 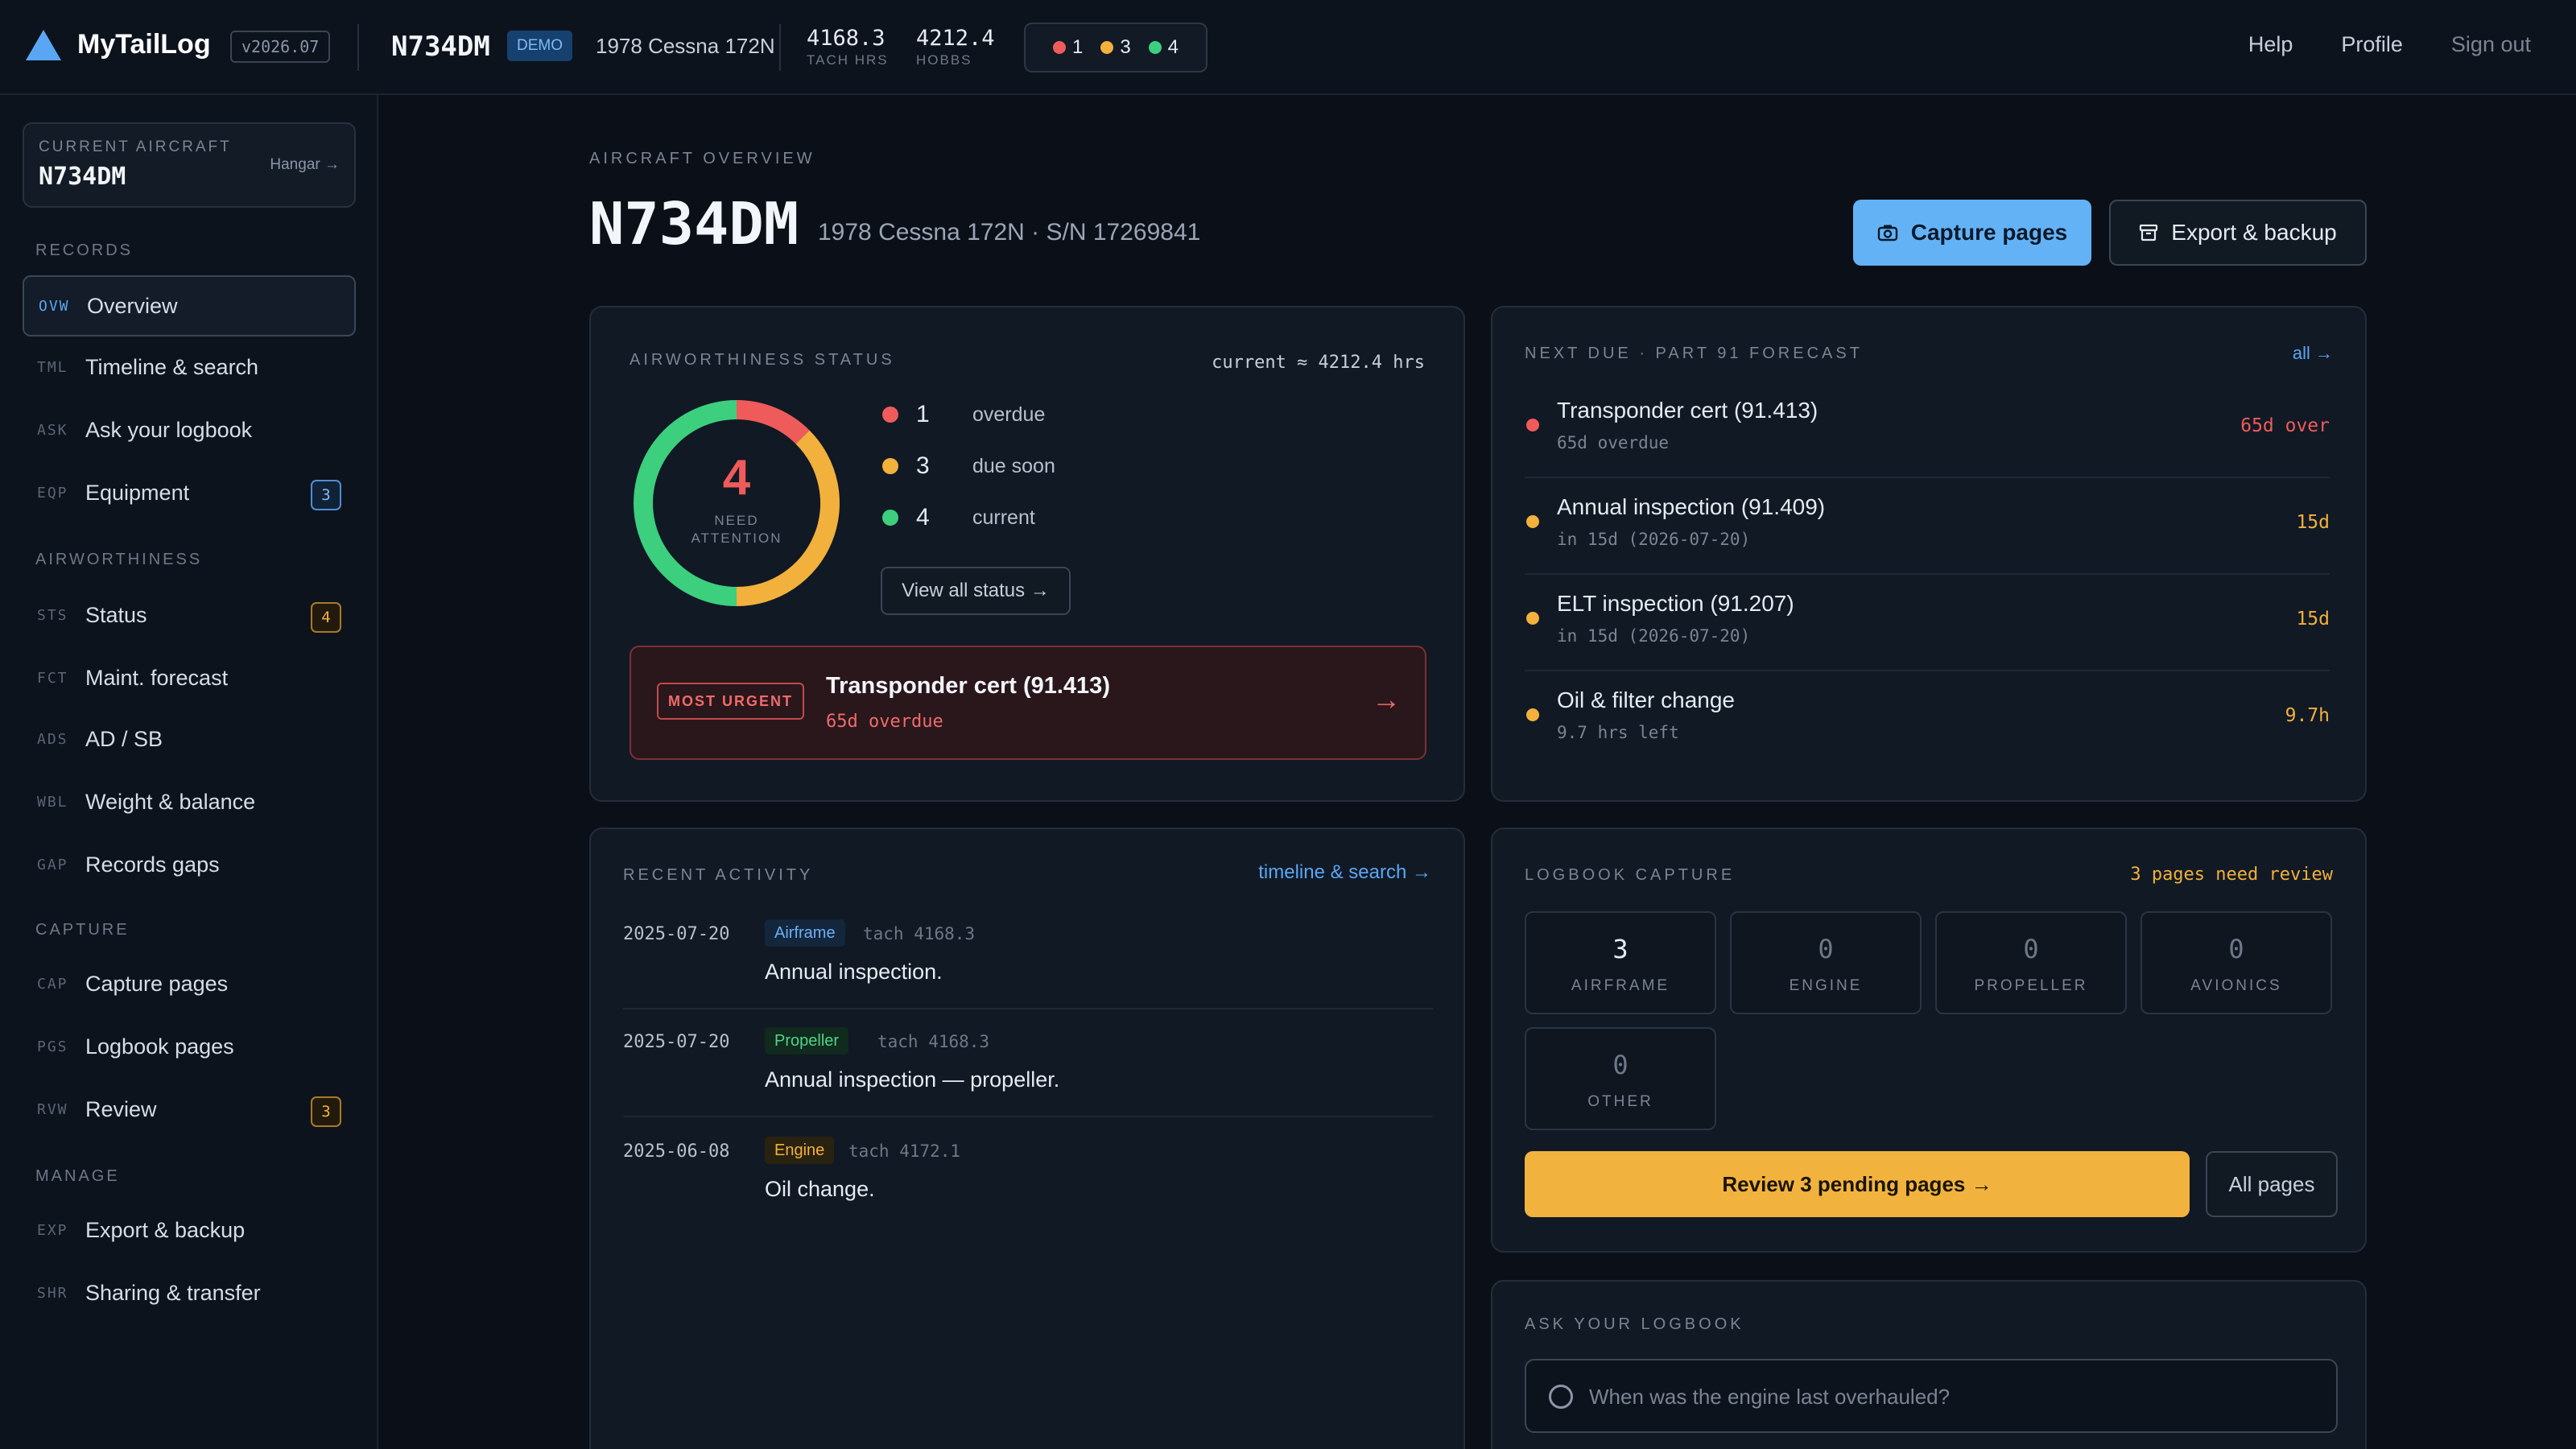 I want to click on all-pages-button: All pages, so click(x=2272, y=1184).